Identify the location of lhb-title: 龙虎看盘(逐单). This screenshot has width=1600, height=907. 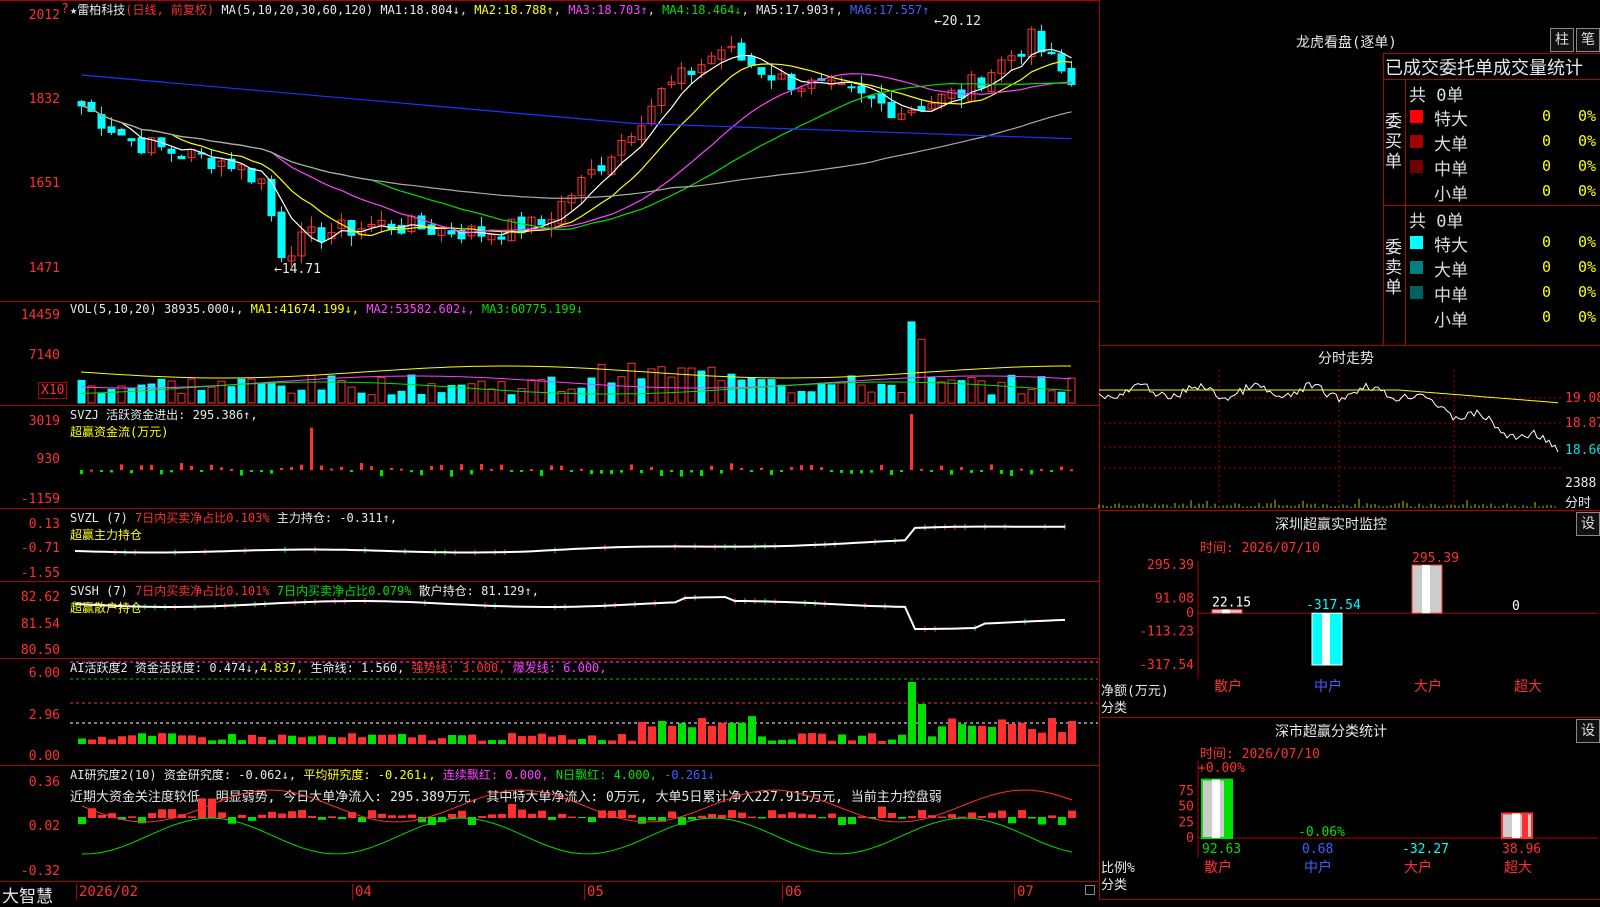
(1346, 43).